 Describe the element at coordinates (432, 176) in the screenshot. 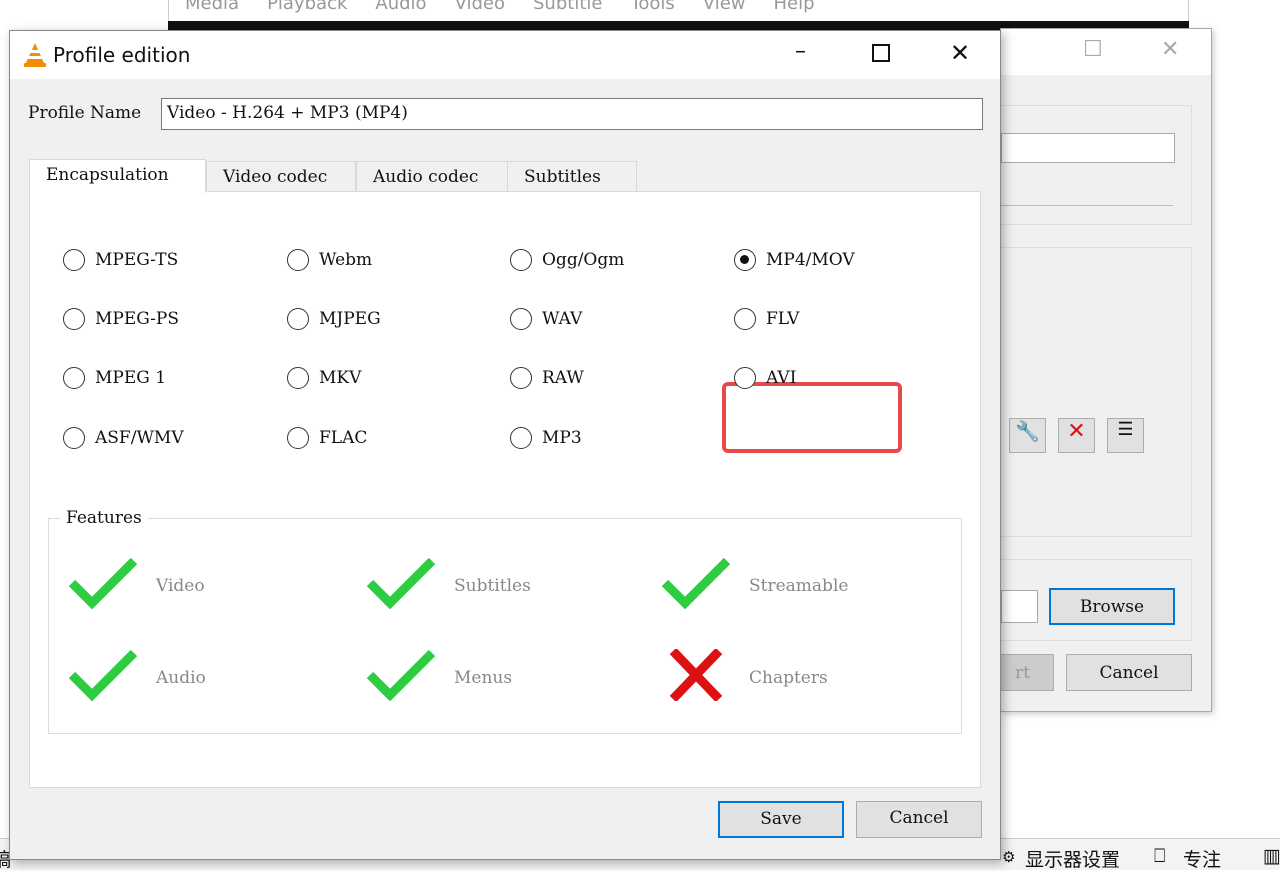

I see `tab-audio-codec: Audio codec` at that location.